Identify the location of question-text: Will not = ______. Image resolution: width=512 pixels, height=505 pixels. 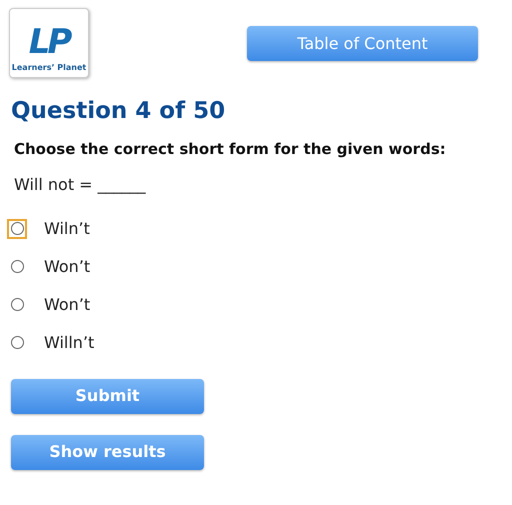
(80, 185).